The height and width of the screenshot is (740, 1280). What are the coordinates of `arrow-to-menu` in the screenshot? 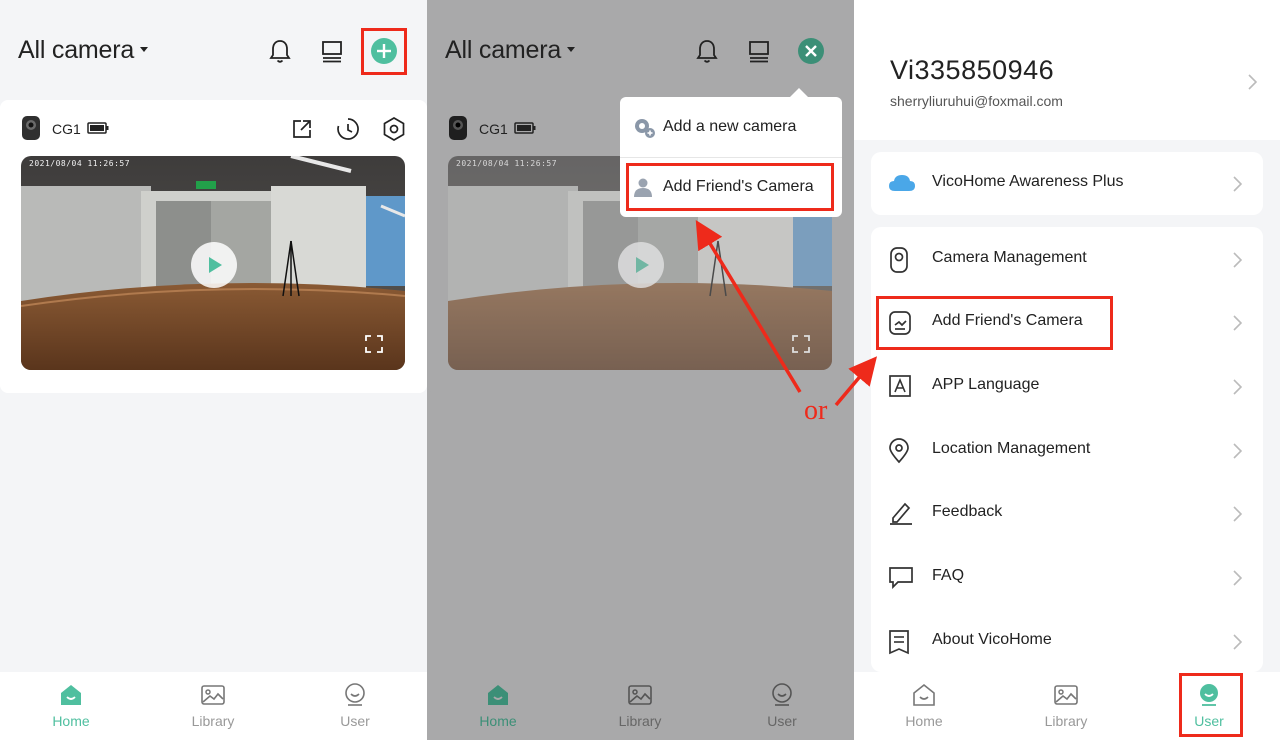 It's located at (856, 381).